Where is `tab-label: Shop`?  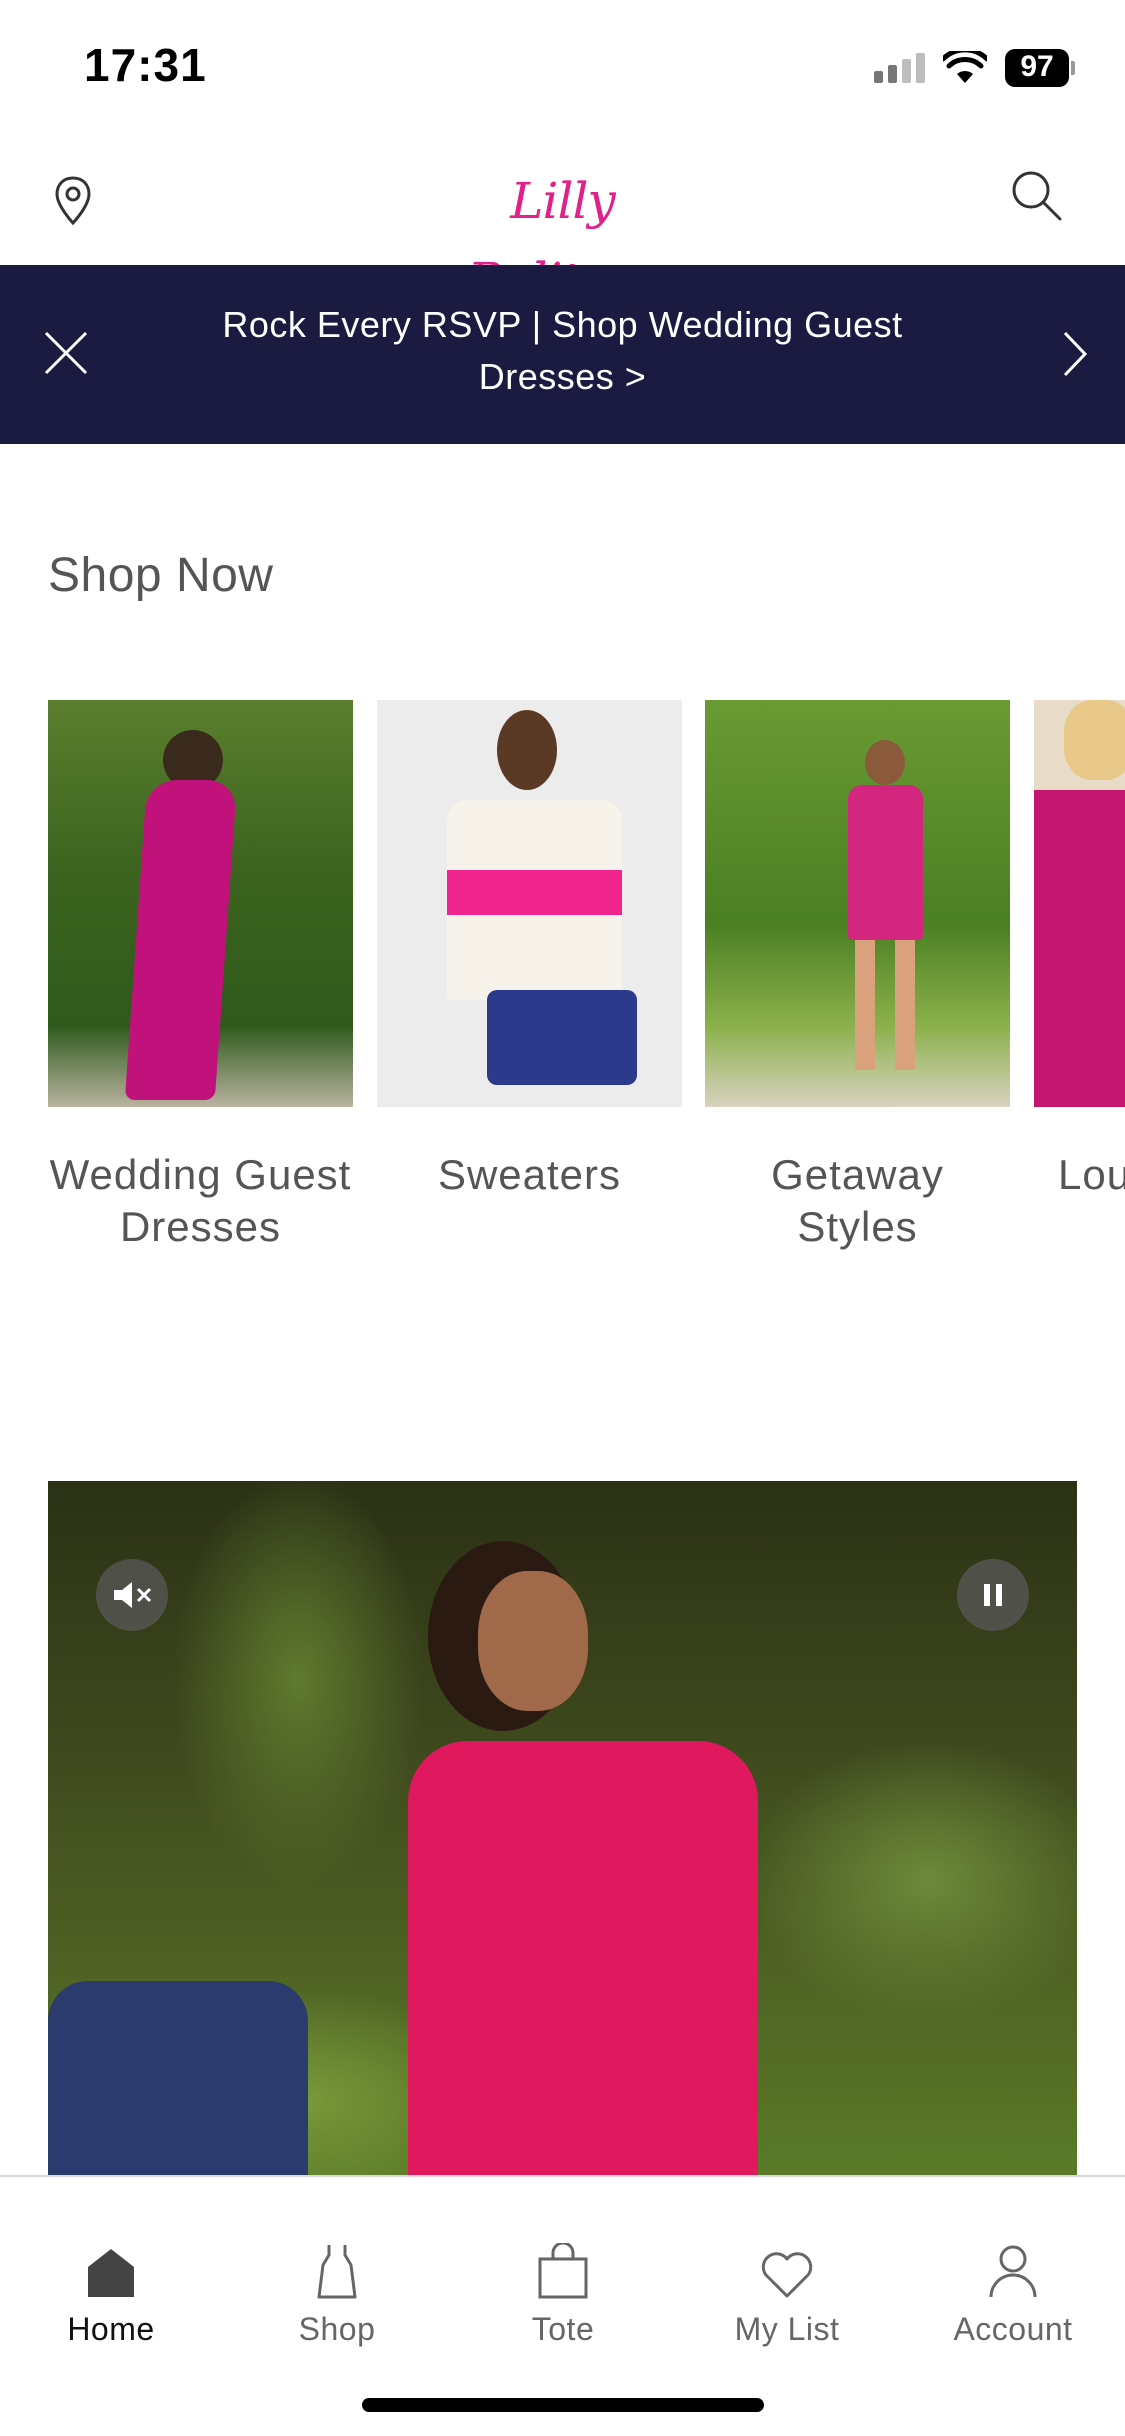
tab-label: Shop is located at coordinates (337, 2329).